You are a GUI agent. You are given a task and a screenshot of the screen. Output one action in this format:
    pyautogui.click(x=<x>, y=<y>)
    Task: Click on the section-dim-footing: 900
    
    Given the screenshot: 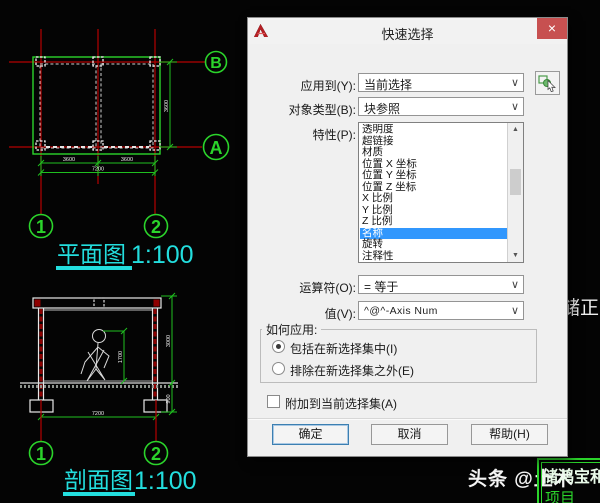 What is the action you would take?
    pyautogui.click(x=169, y=398)
    